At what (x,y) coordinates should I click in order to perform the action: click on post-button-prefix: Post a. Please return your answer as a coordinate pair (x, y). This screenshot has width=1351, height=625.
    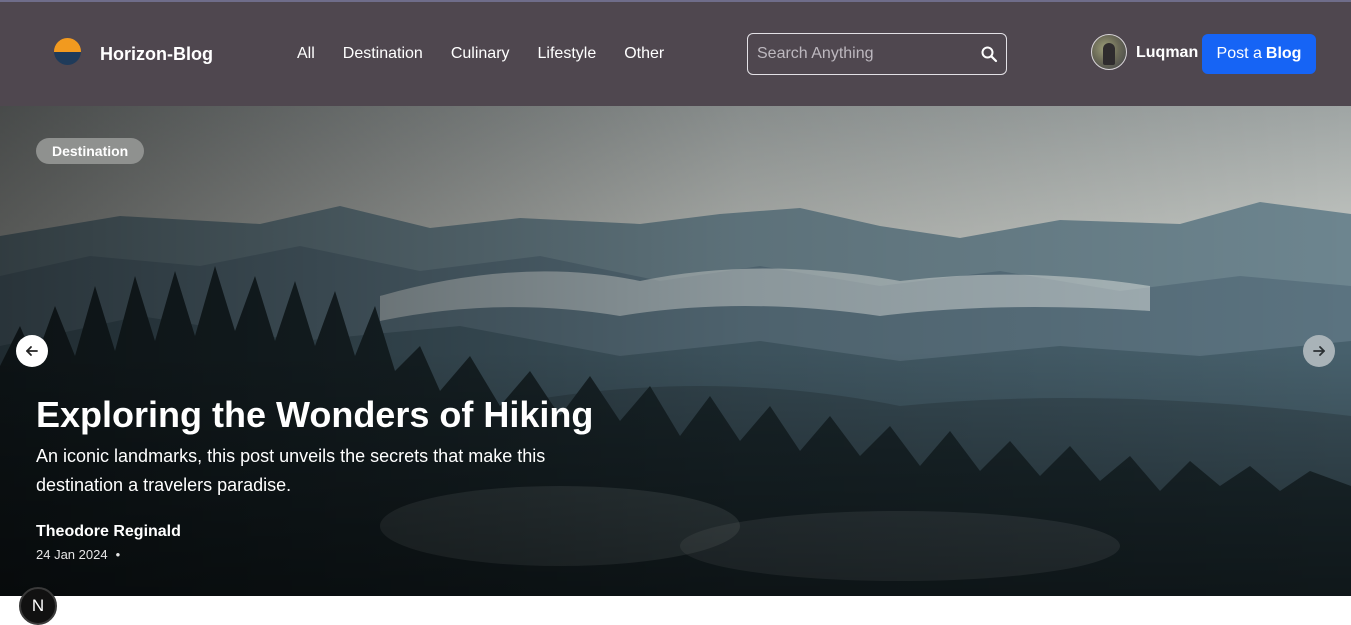
    Looking at the image, I should click on (1239, 53).